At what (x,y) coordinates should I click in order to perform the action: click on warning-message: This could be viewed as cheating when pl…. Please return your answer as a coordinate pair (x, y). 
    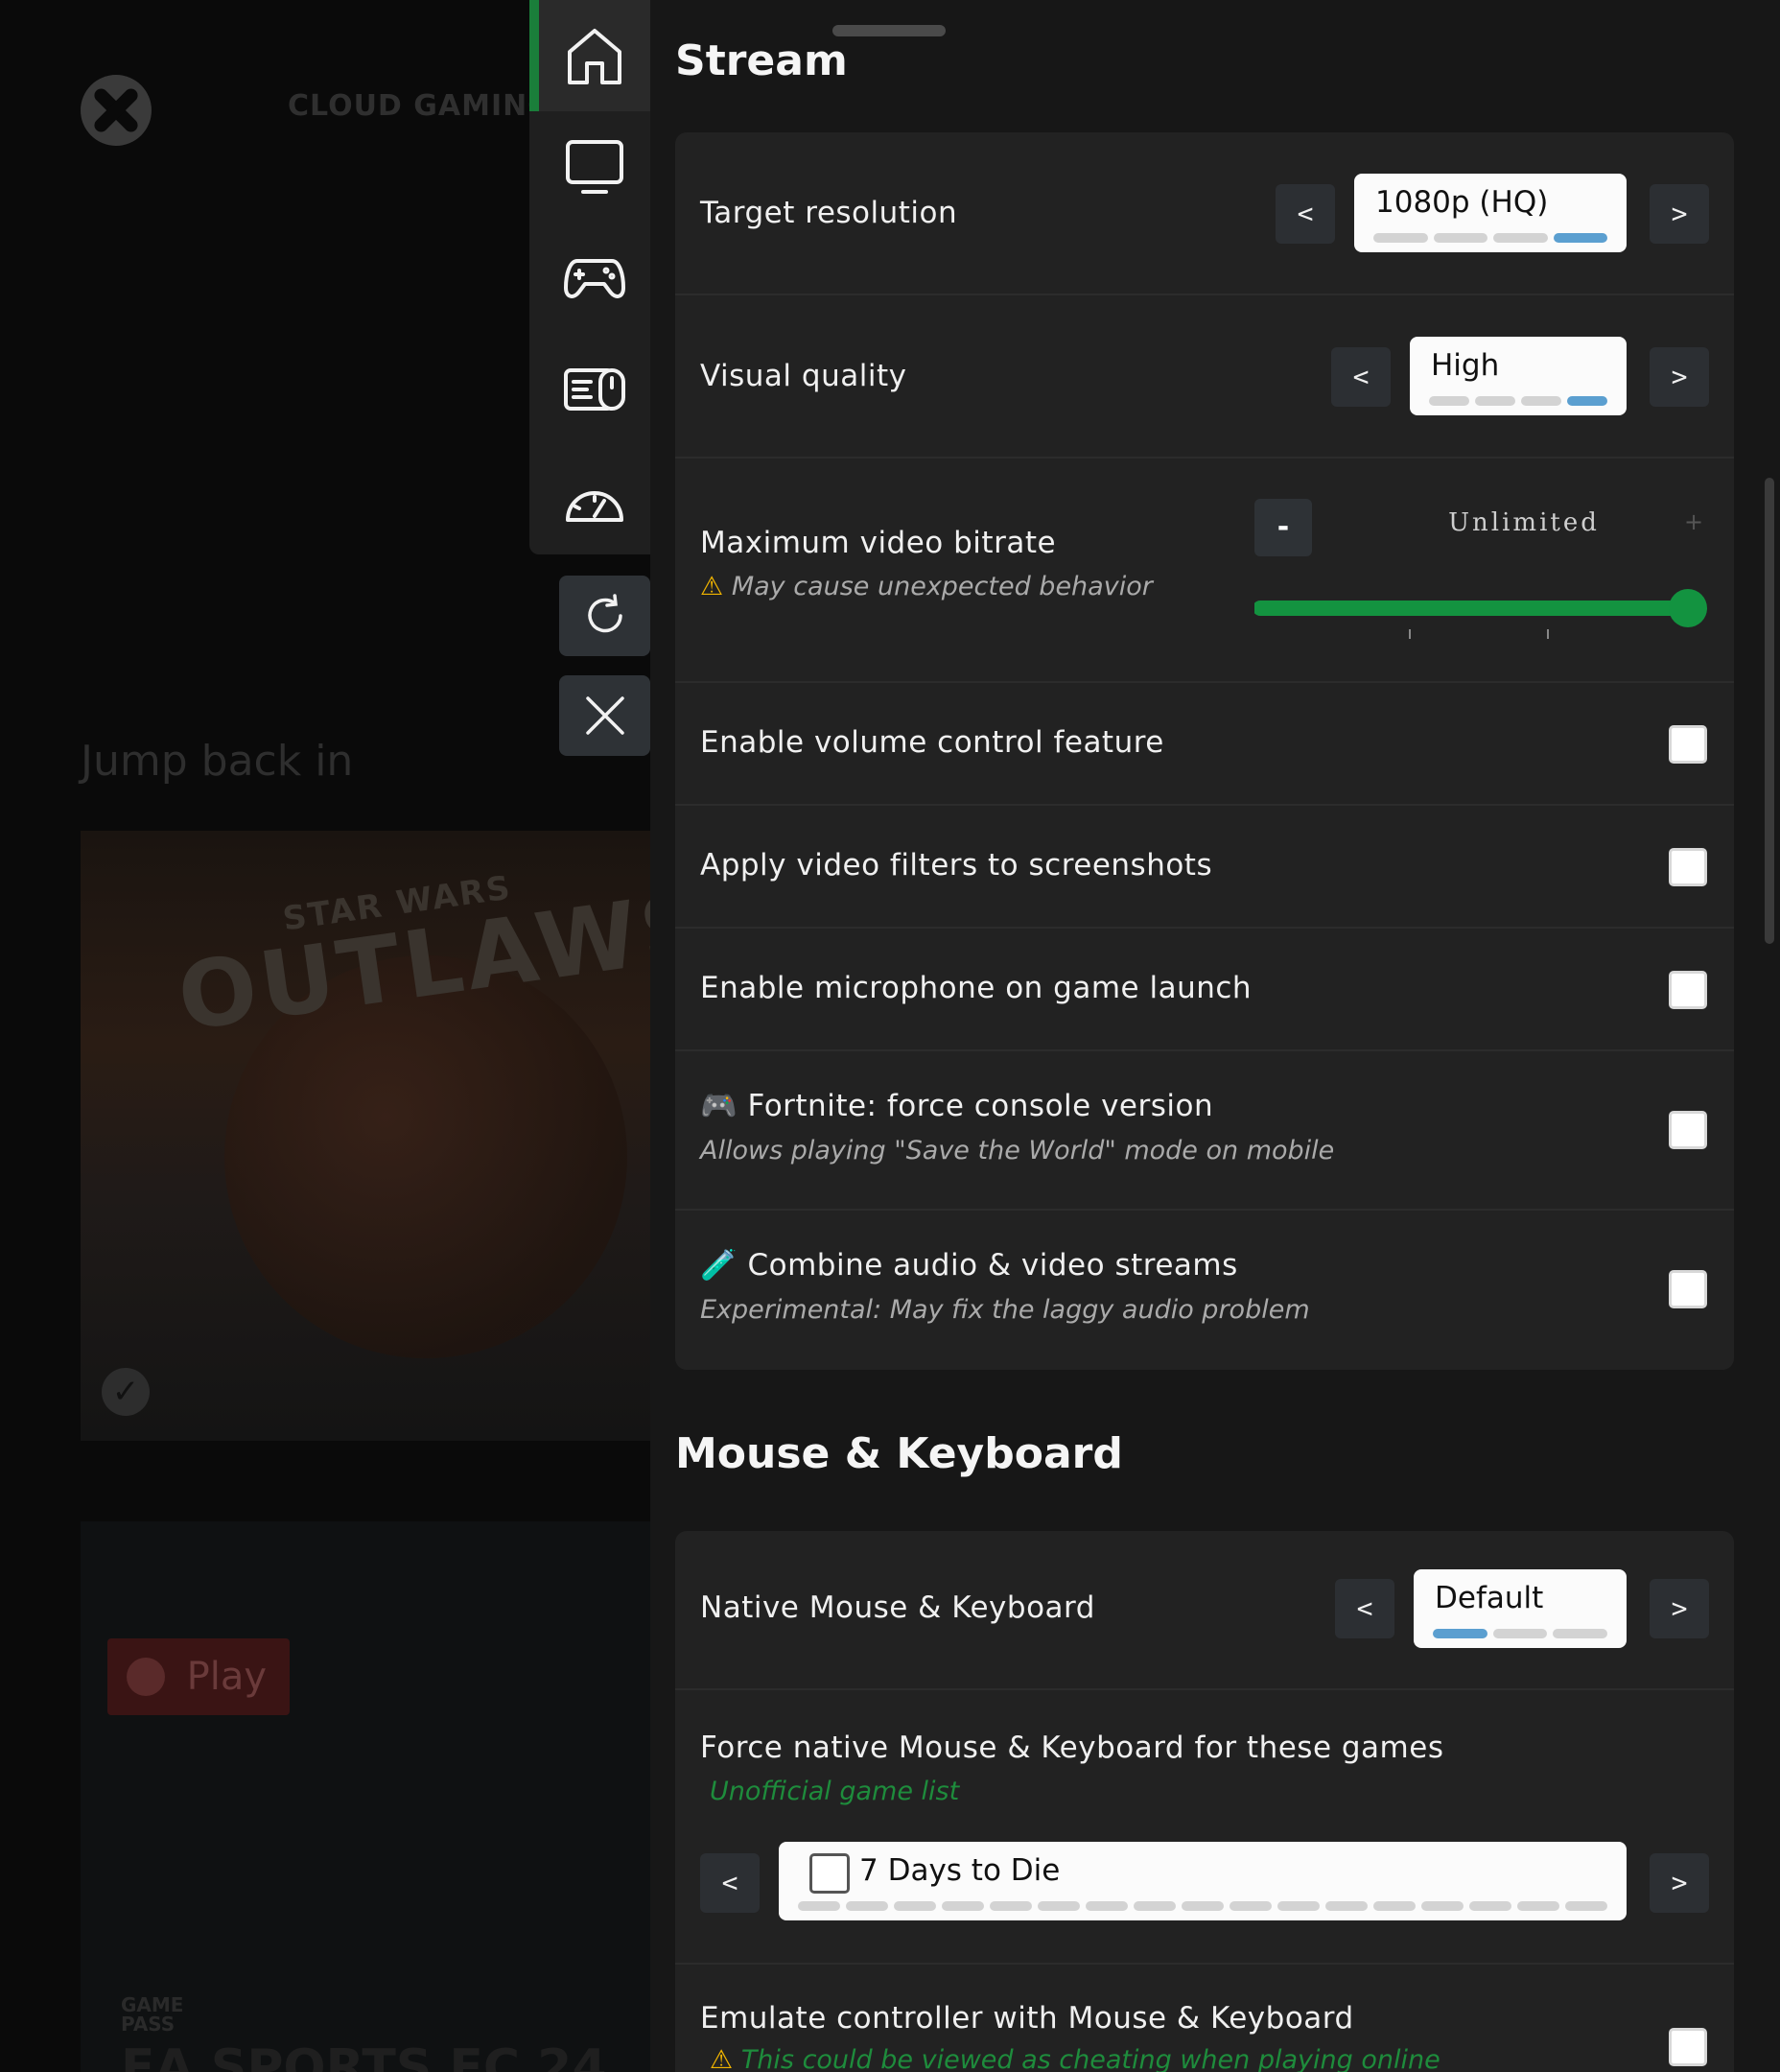
    Looking at the image, I should click on (1090, 2058).